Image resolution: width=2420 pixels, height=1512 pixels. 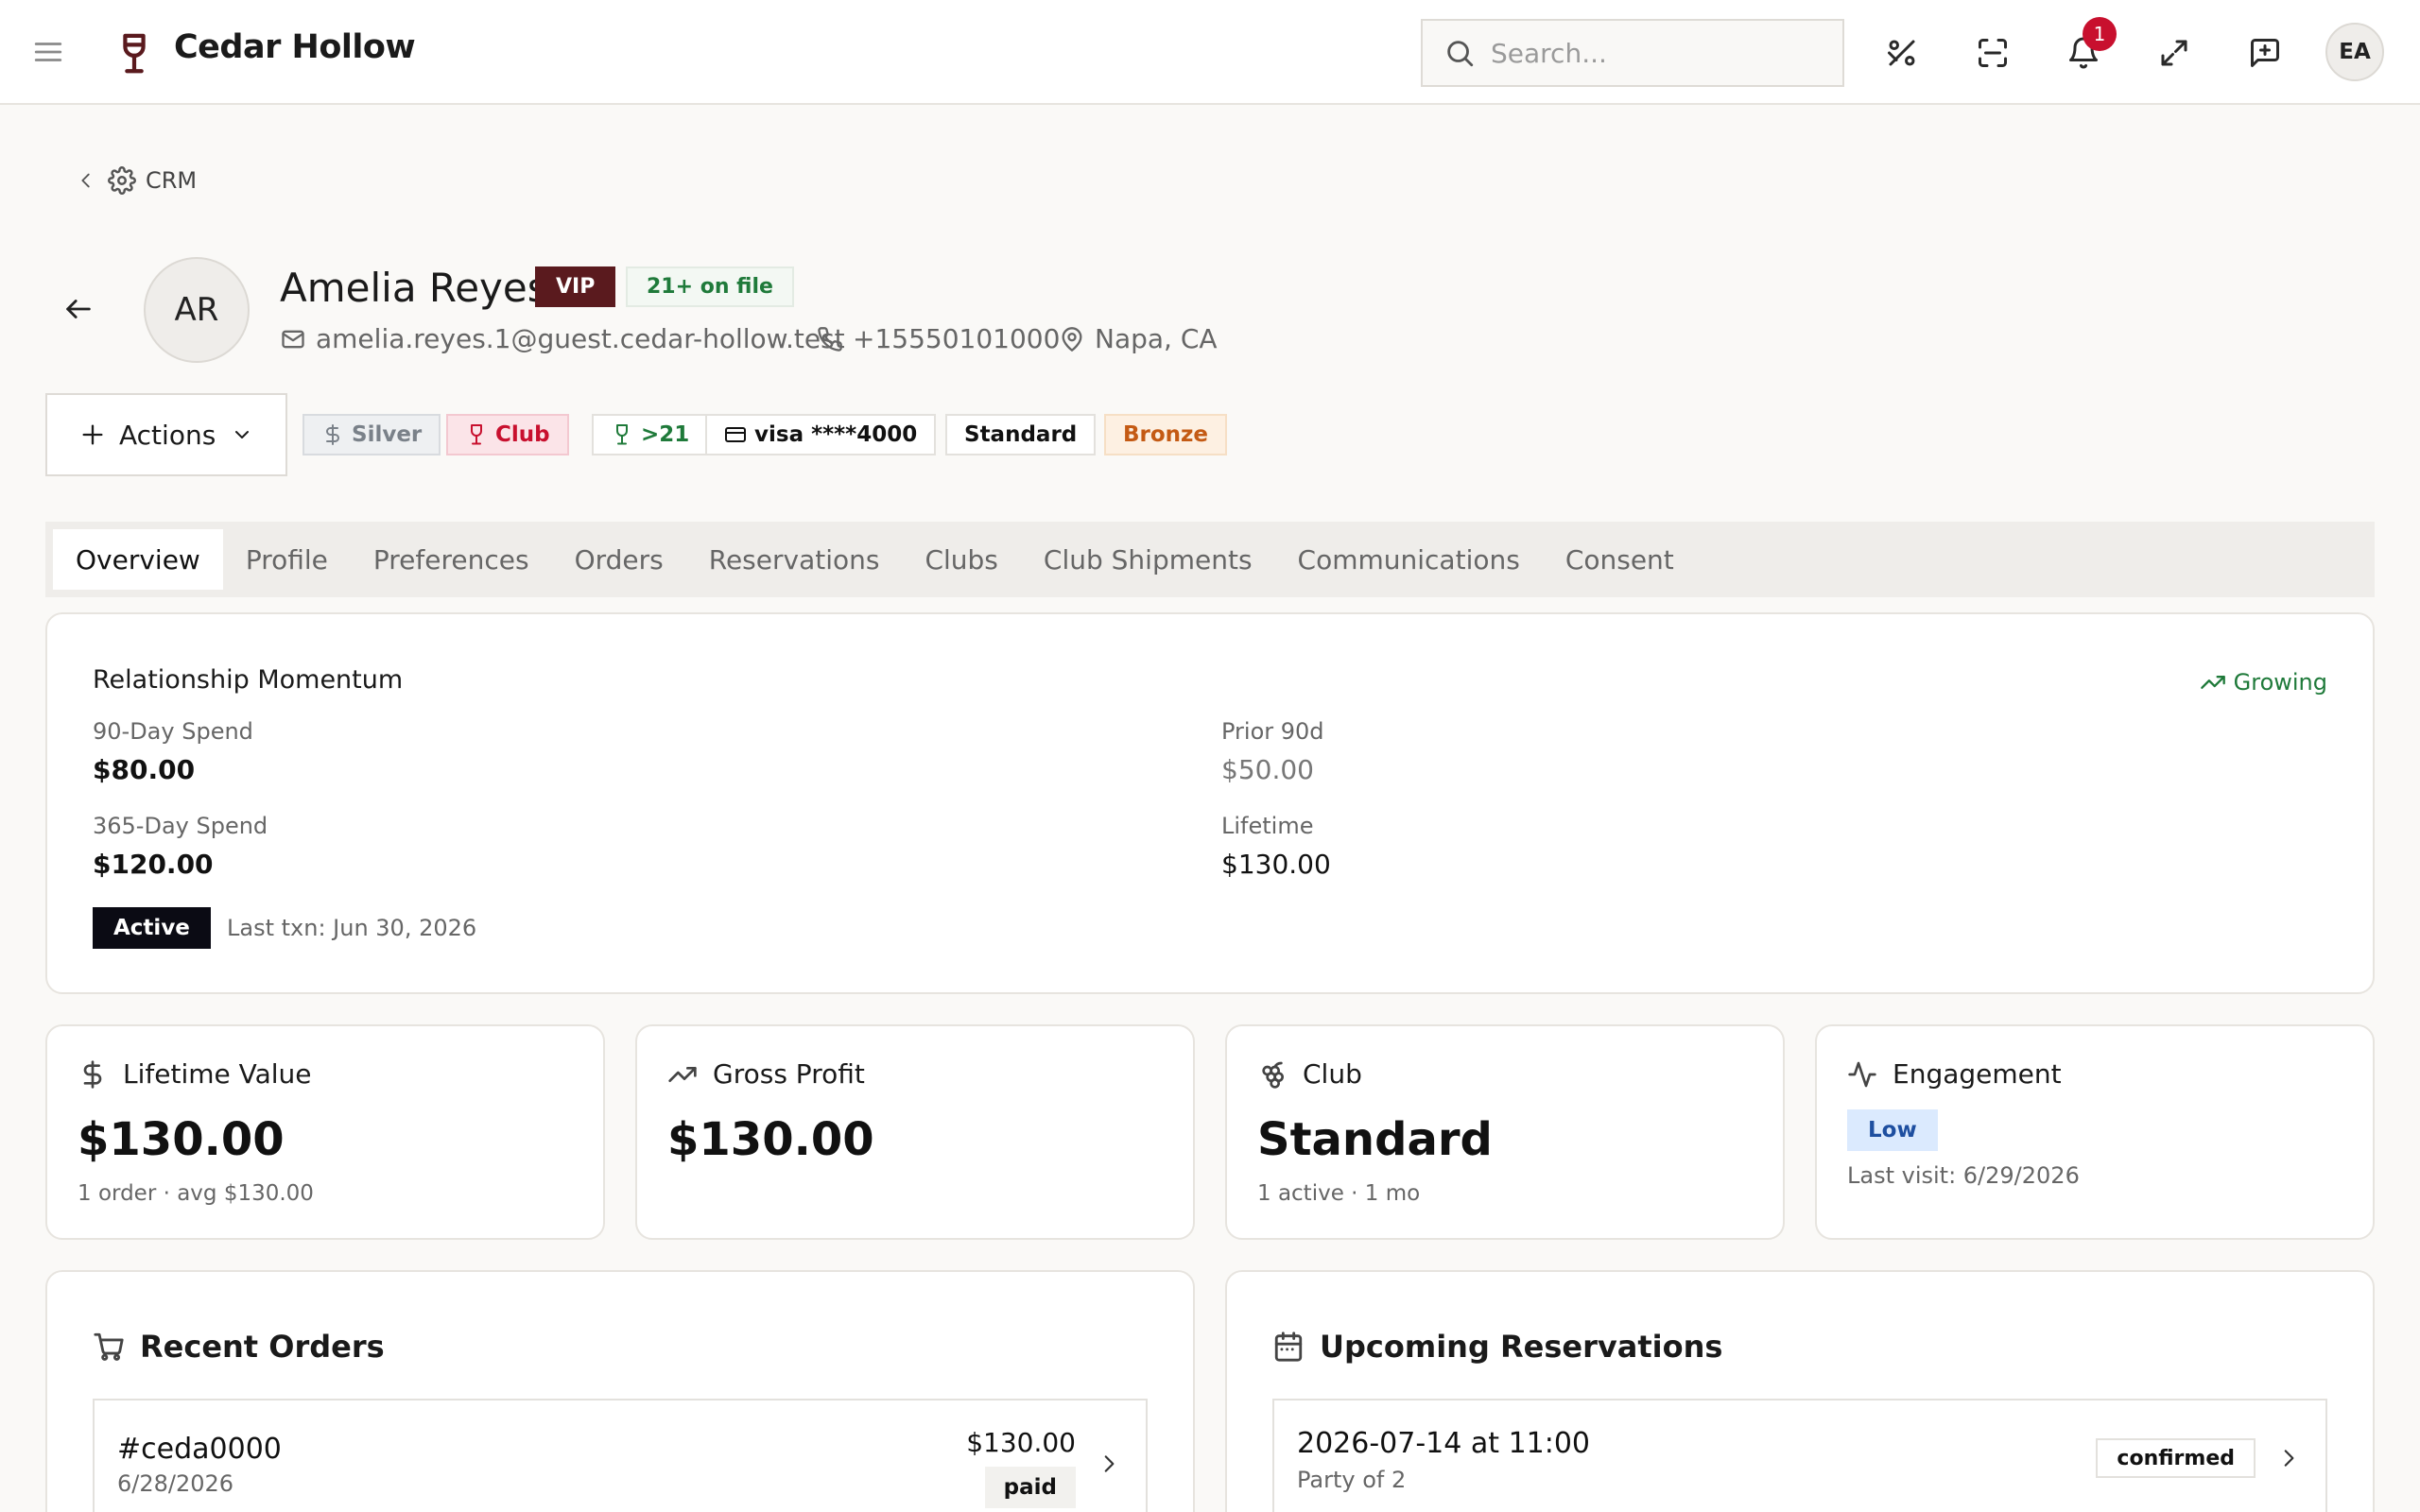 What do you see at coordinates (48, 52) in the screenshot?
I see `menu-icon` at bounding box center [48, 52].